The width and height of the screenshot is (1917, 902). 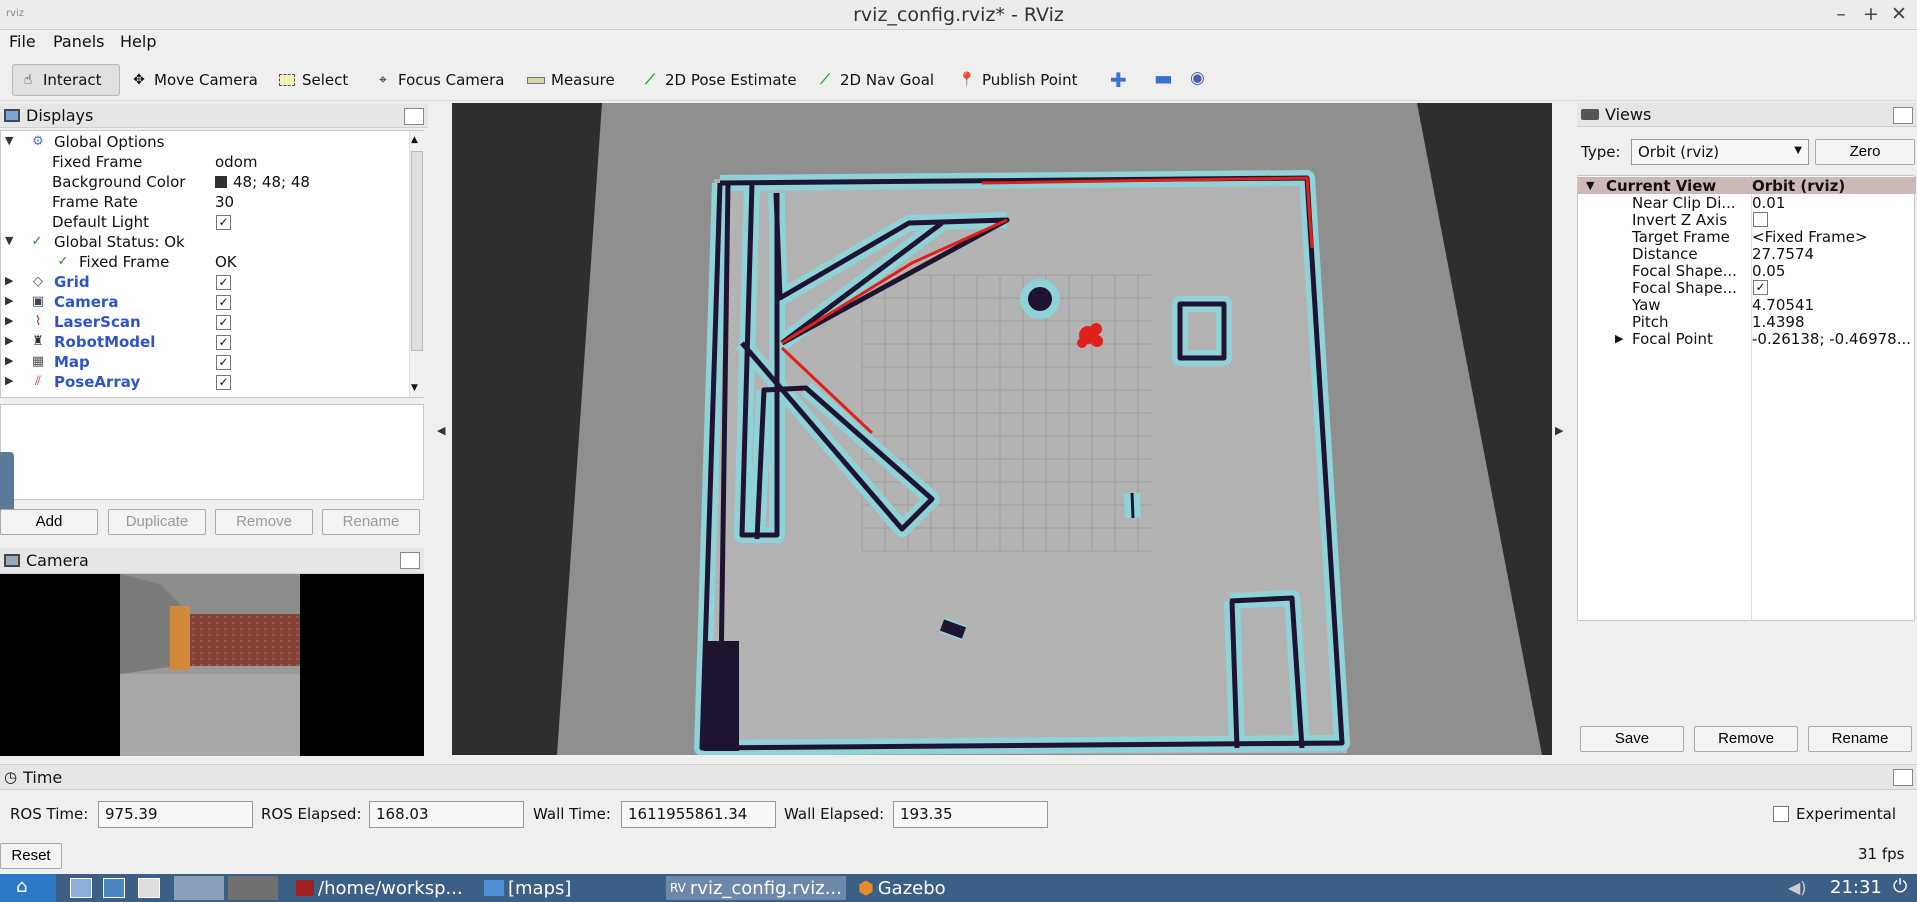 I want to click on prop-value: 1.4398, so click(x=1778, y=322).